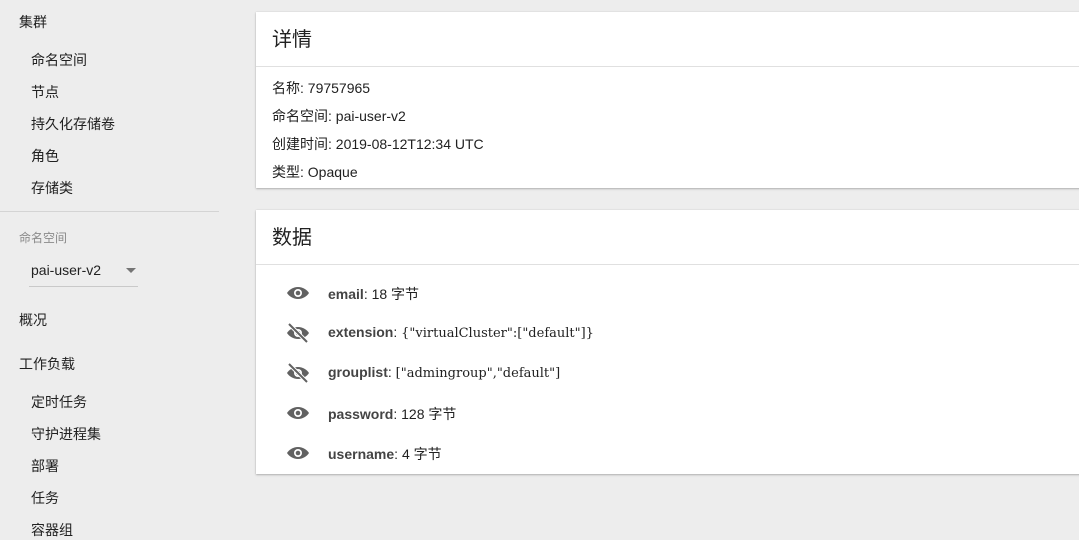 The height and width of the screenshot is (540, 1079). What do you see at coordinates (47, 364) in the screenshot?
I see `sidebar-section-workloads: 工作负载` at bounding box center [47, 364].